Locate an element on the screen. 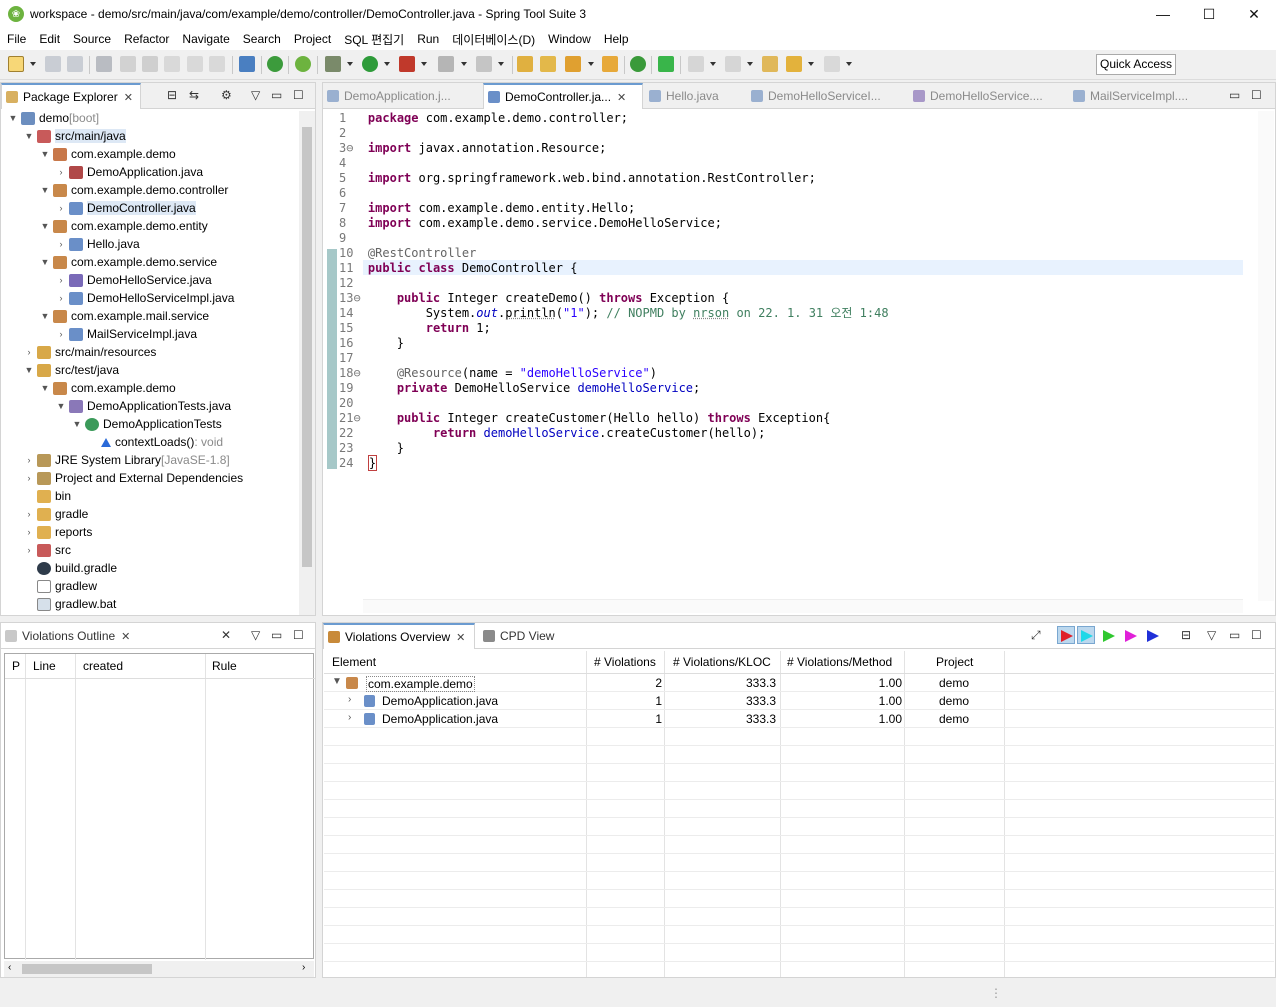 Image resolution: width=1276 pixels, height=1007 pixels. next-edit-dropdown-icon is located at coordinates (713, 64).